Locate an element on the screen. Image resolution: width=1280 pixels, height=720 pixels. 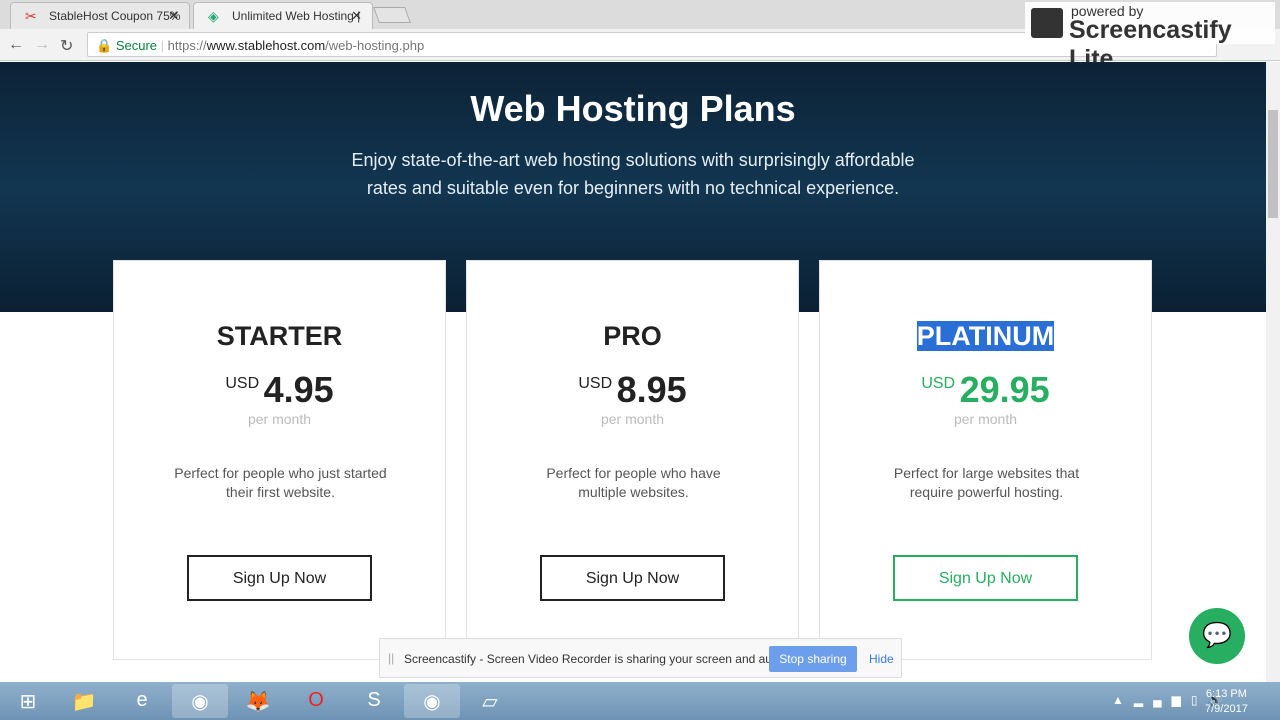
tab-title: StableHost Coupon 75% is located at coordinates (115, 16).